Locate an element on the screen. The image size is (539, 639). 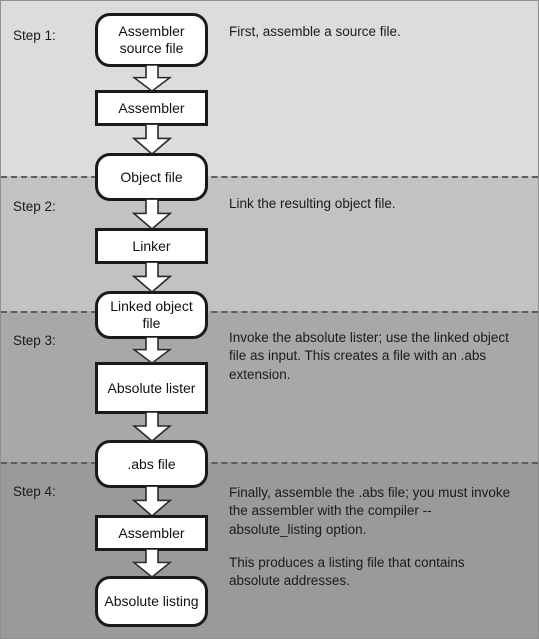
node-absolute-listing: Absolute listing is located at coordinates (151, 601).